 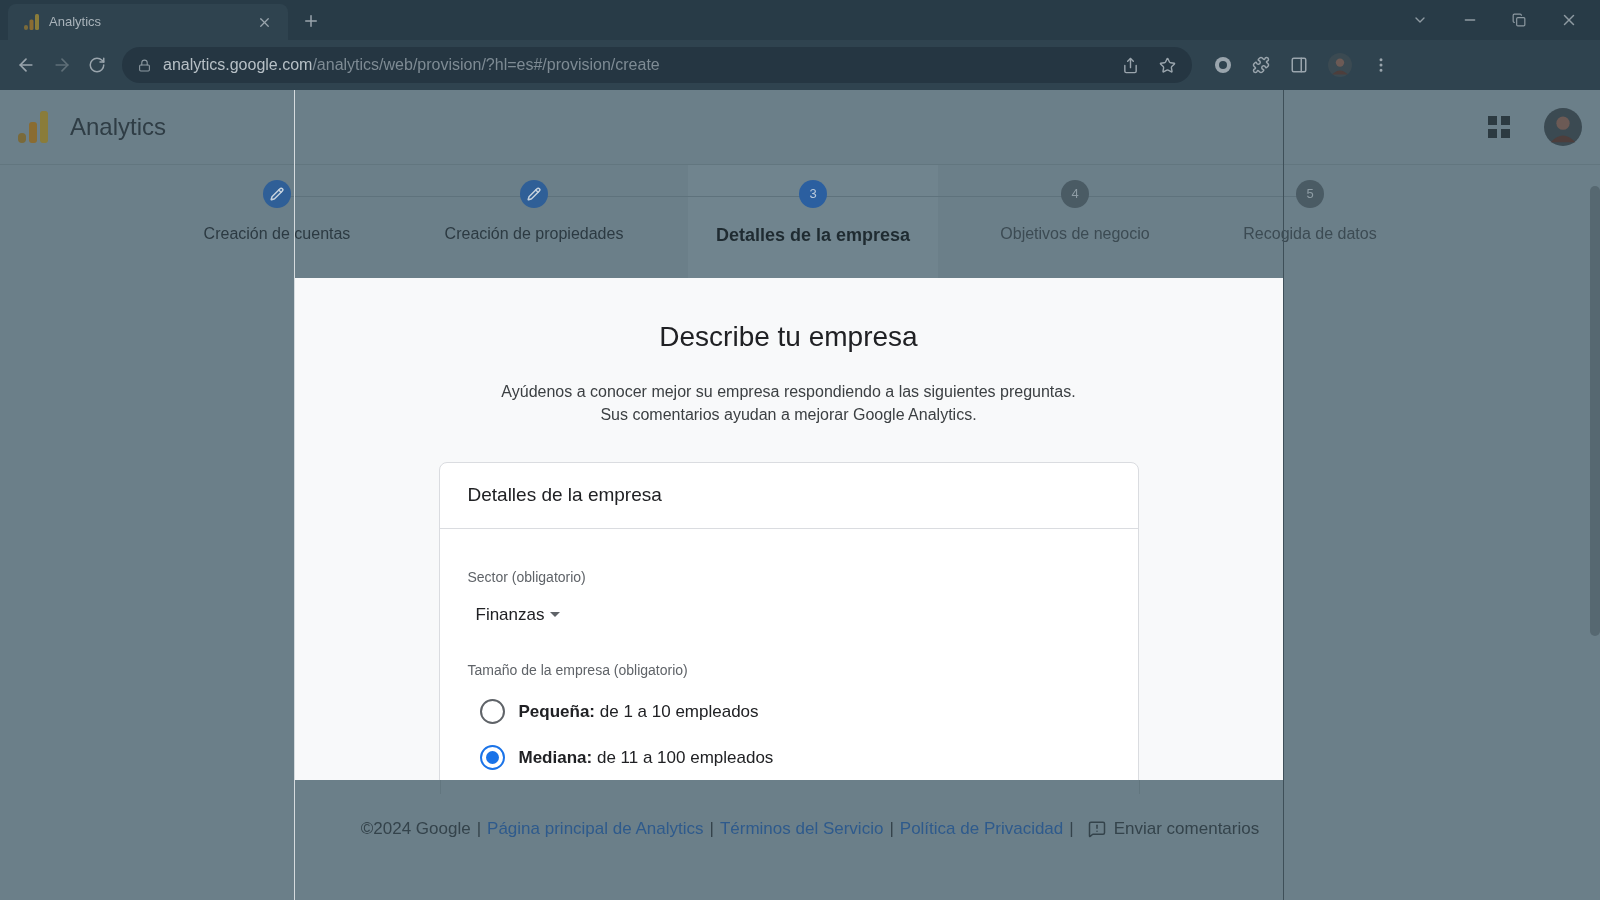 What do you see at coordinates (311, 21) in the screenshot?
I see `new-tab-icon` at bounding box center [311, 21].